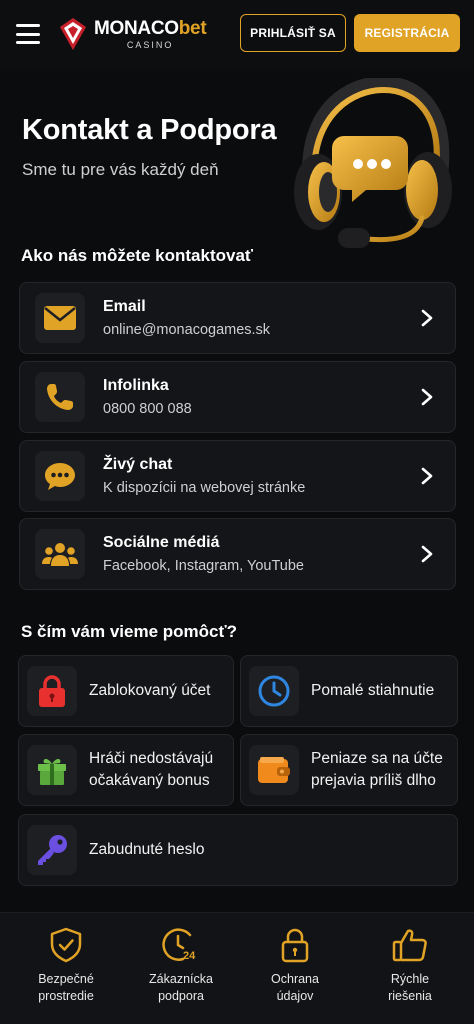  What do you see at coordinates (373, 163) in the screenshot?
I see `headset-support-icon` at bounding box center [373, 163].